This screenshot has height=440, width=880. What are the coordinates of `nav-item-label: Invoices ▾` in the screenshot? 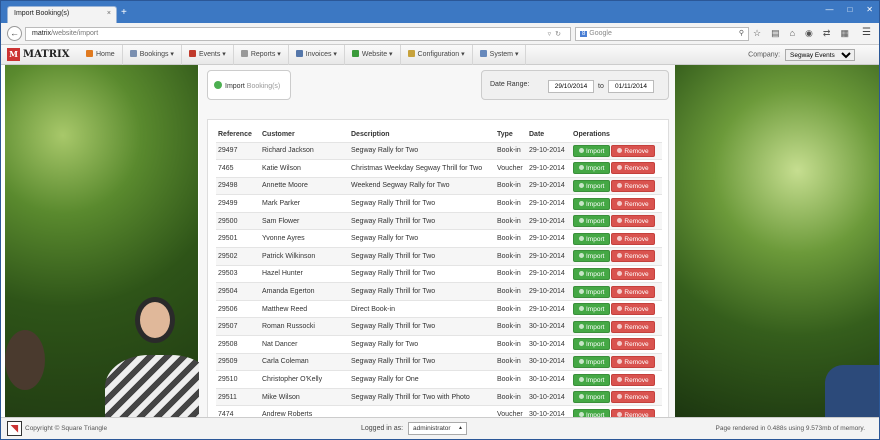 It's located at (321, 54).